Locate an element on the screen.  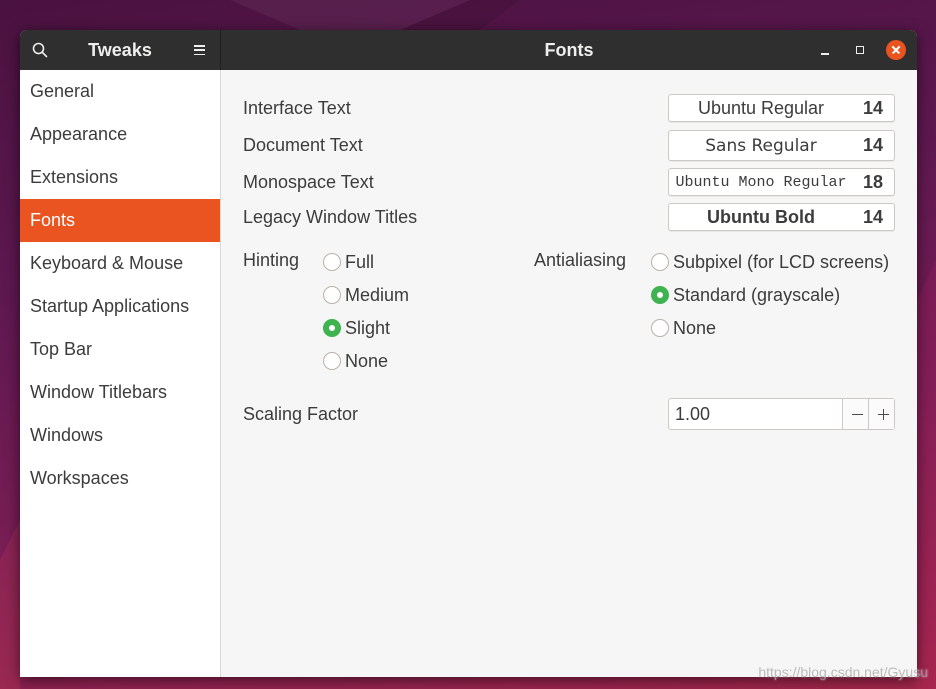
legacy-window-titles-label: Legacy Window Titles is located at coordinates (330, 216).